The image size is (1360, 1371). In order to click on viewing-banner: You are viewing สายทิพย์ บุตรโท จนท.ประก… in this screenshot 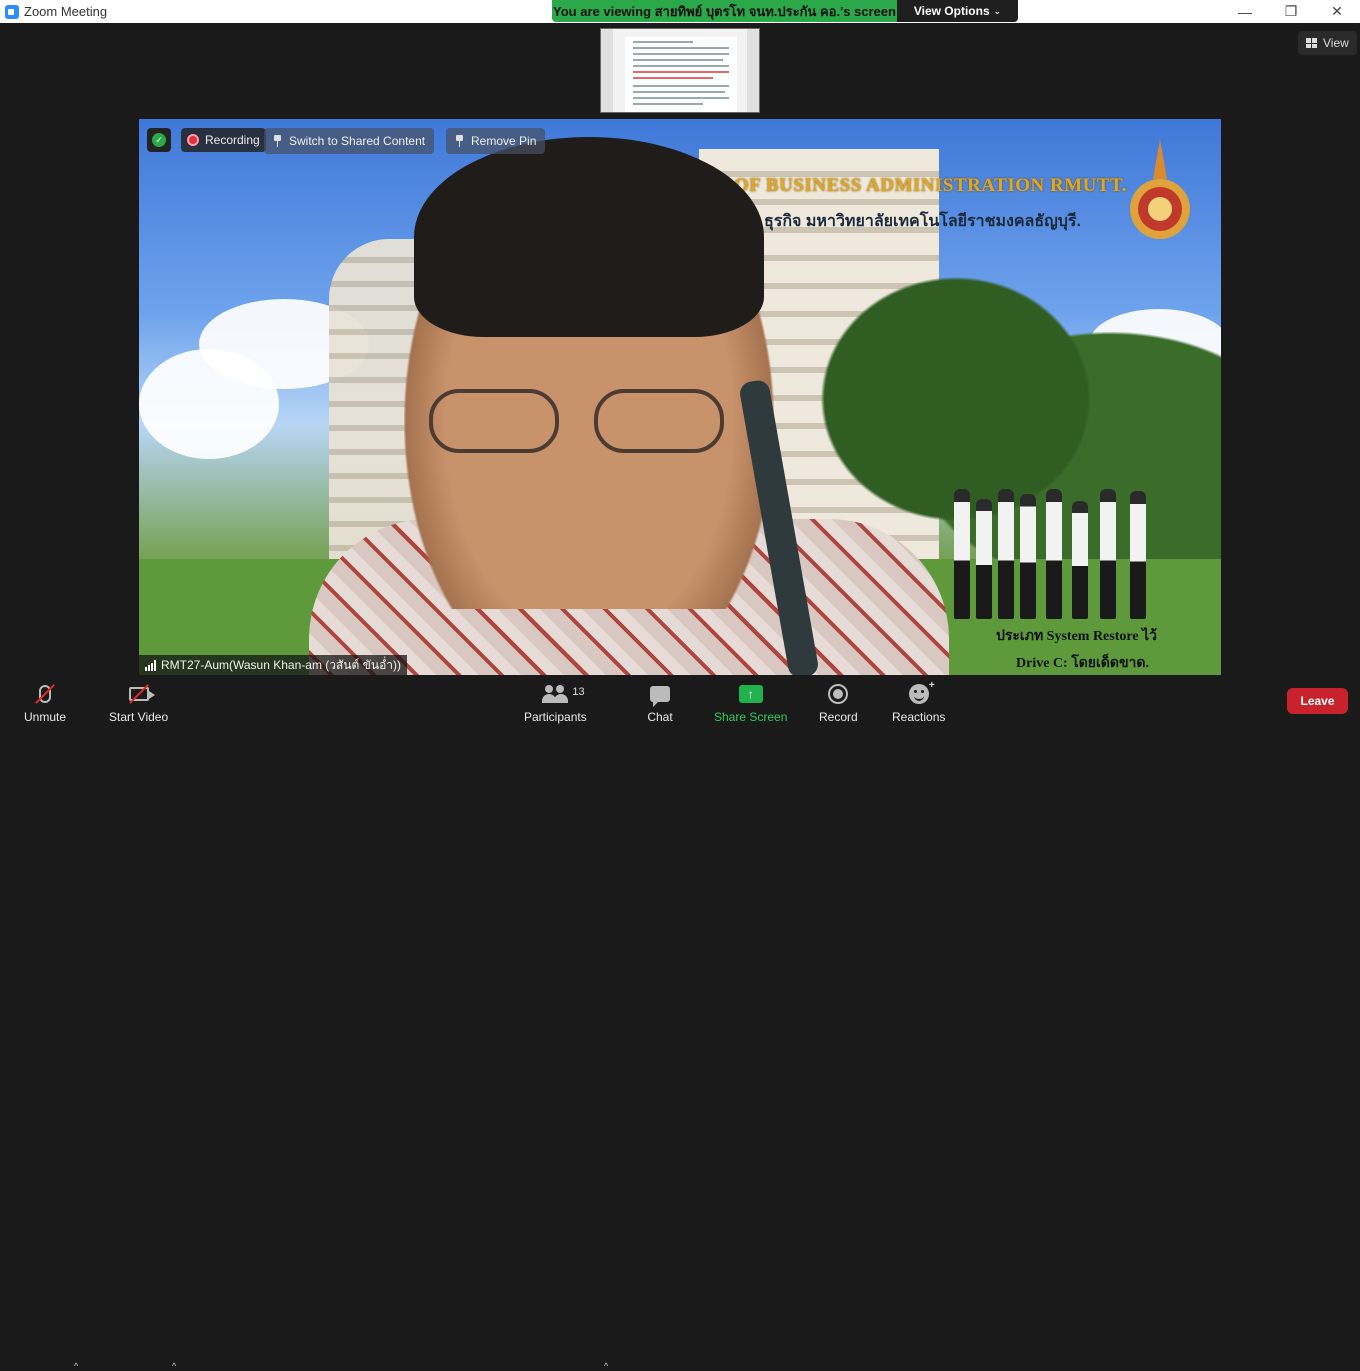, I will do `click(785, 11)`.